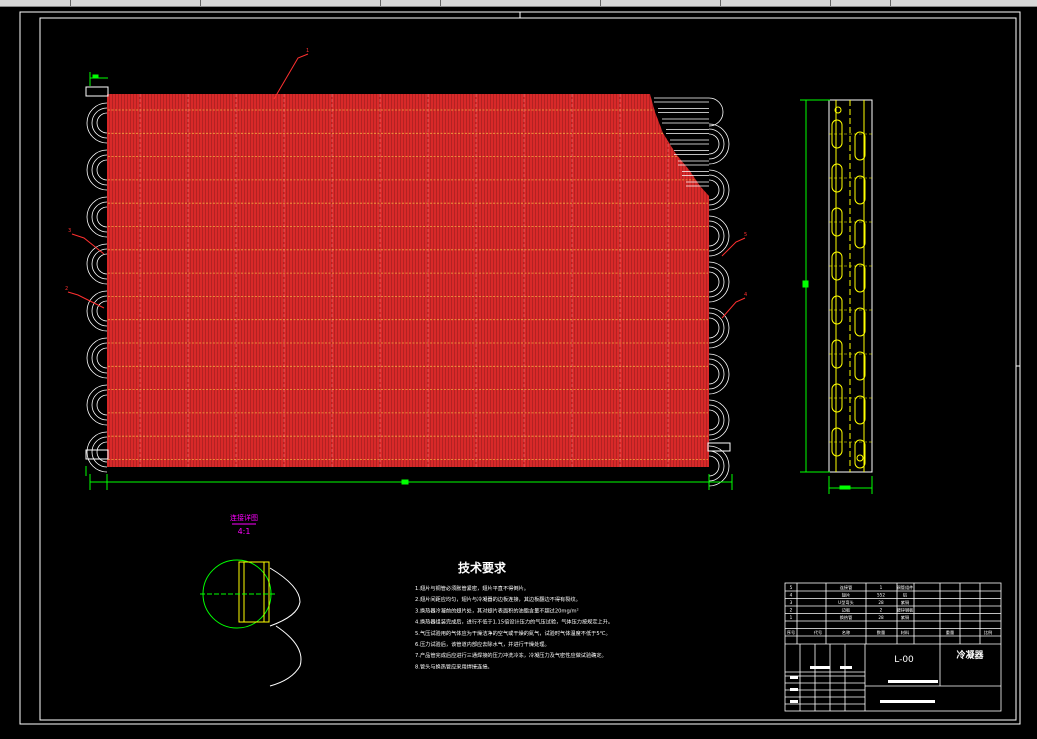 This screenshot has width=1037, height=739. I want to click on right-return-bends, so click(719, 292).